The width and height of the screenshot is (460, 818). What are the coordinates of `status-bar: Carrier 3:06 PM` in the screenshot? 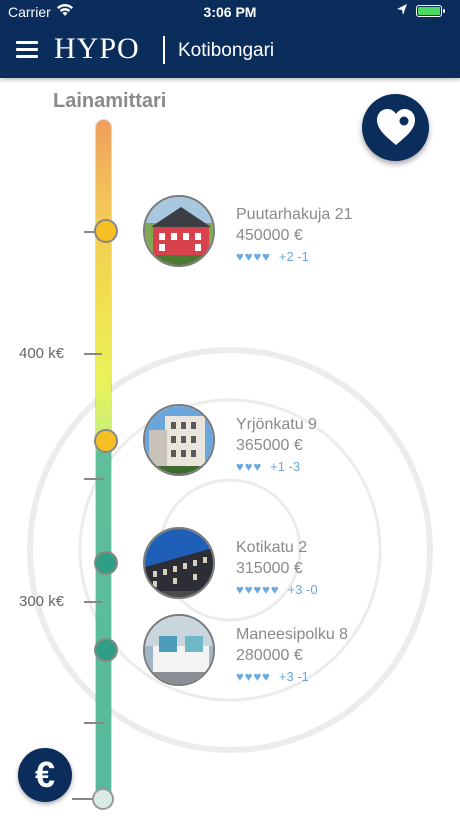 It's located at (230, 12).